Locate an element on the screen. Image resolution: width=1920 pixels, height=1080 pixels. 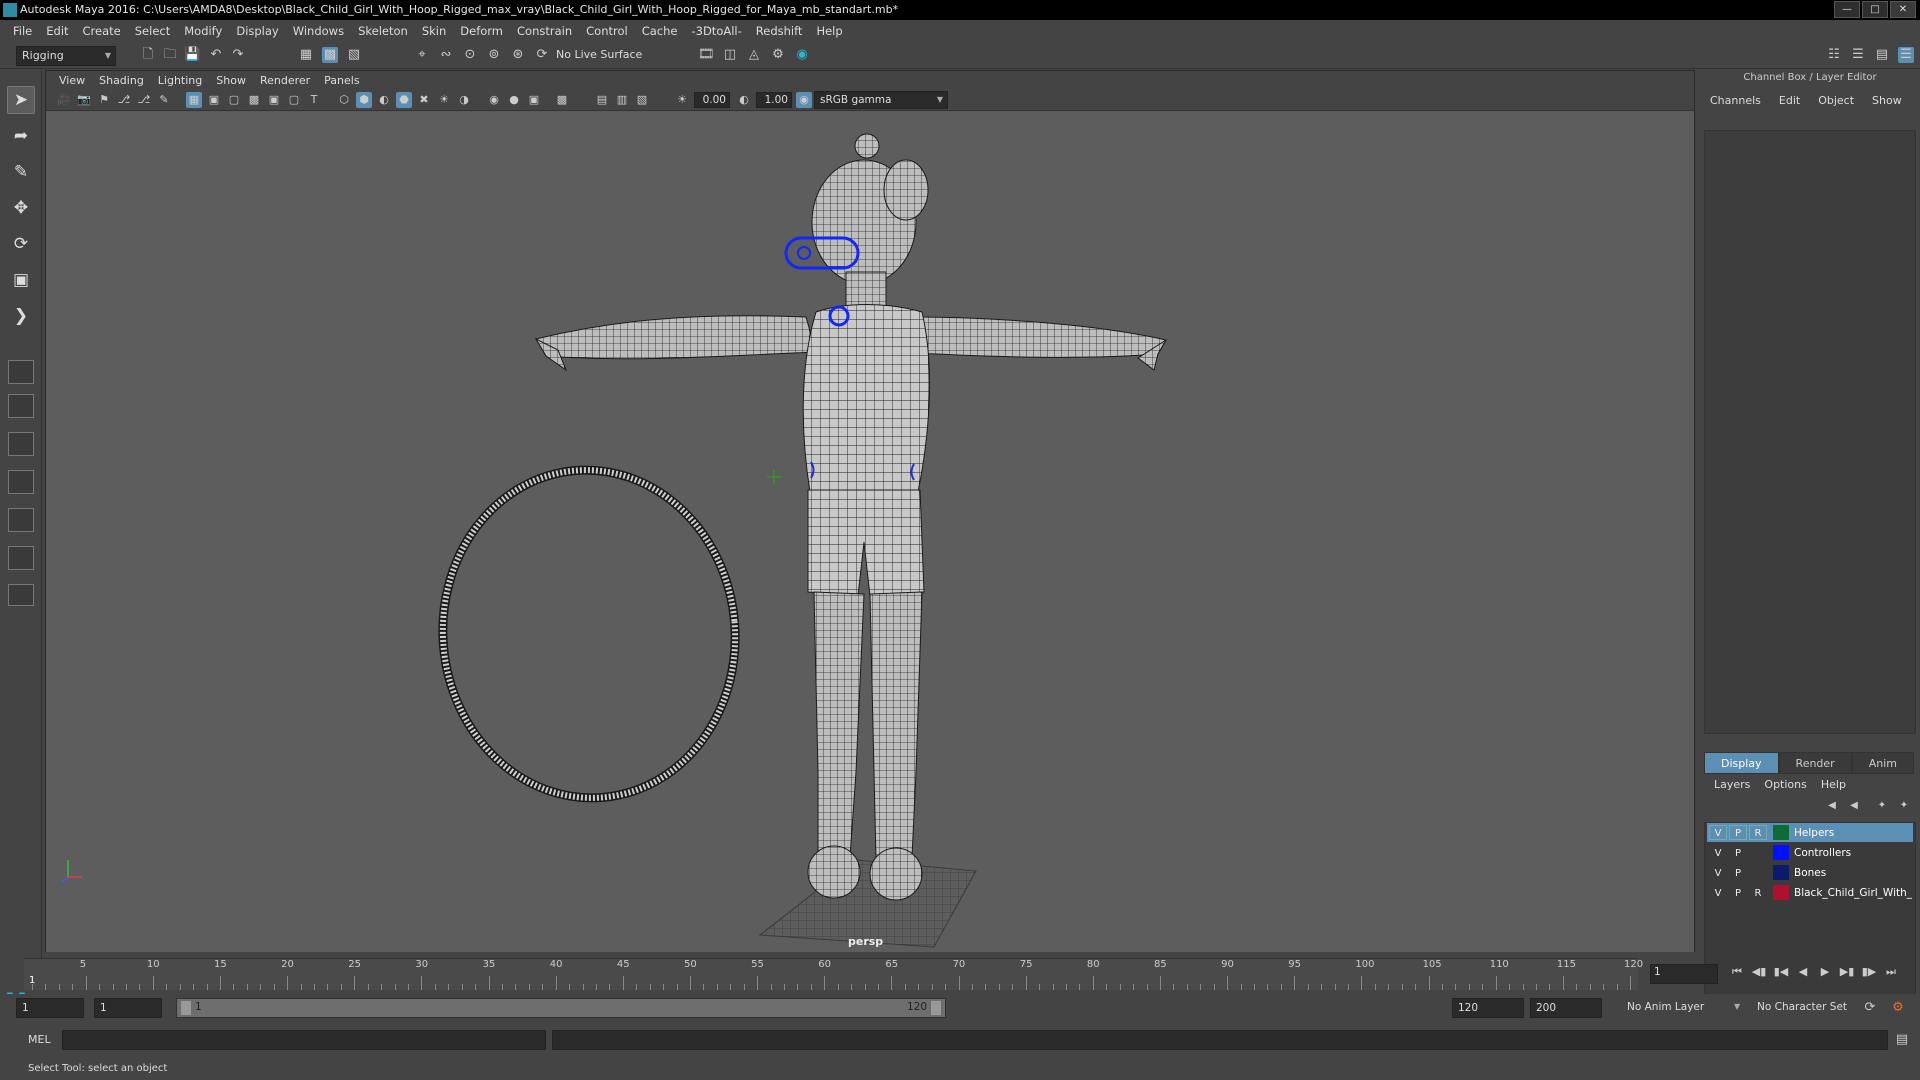
menu-cache: Cache is located at coordinates (660, 31).